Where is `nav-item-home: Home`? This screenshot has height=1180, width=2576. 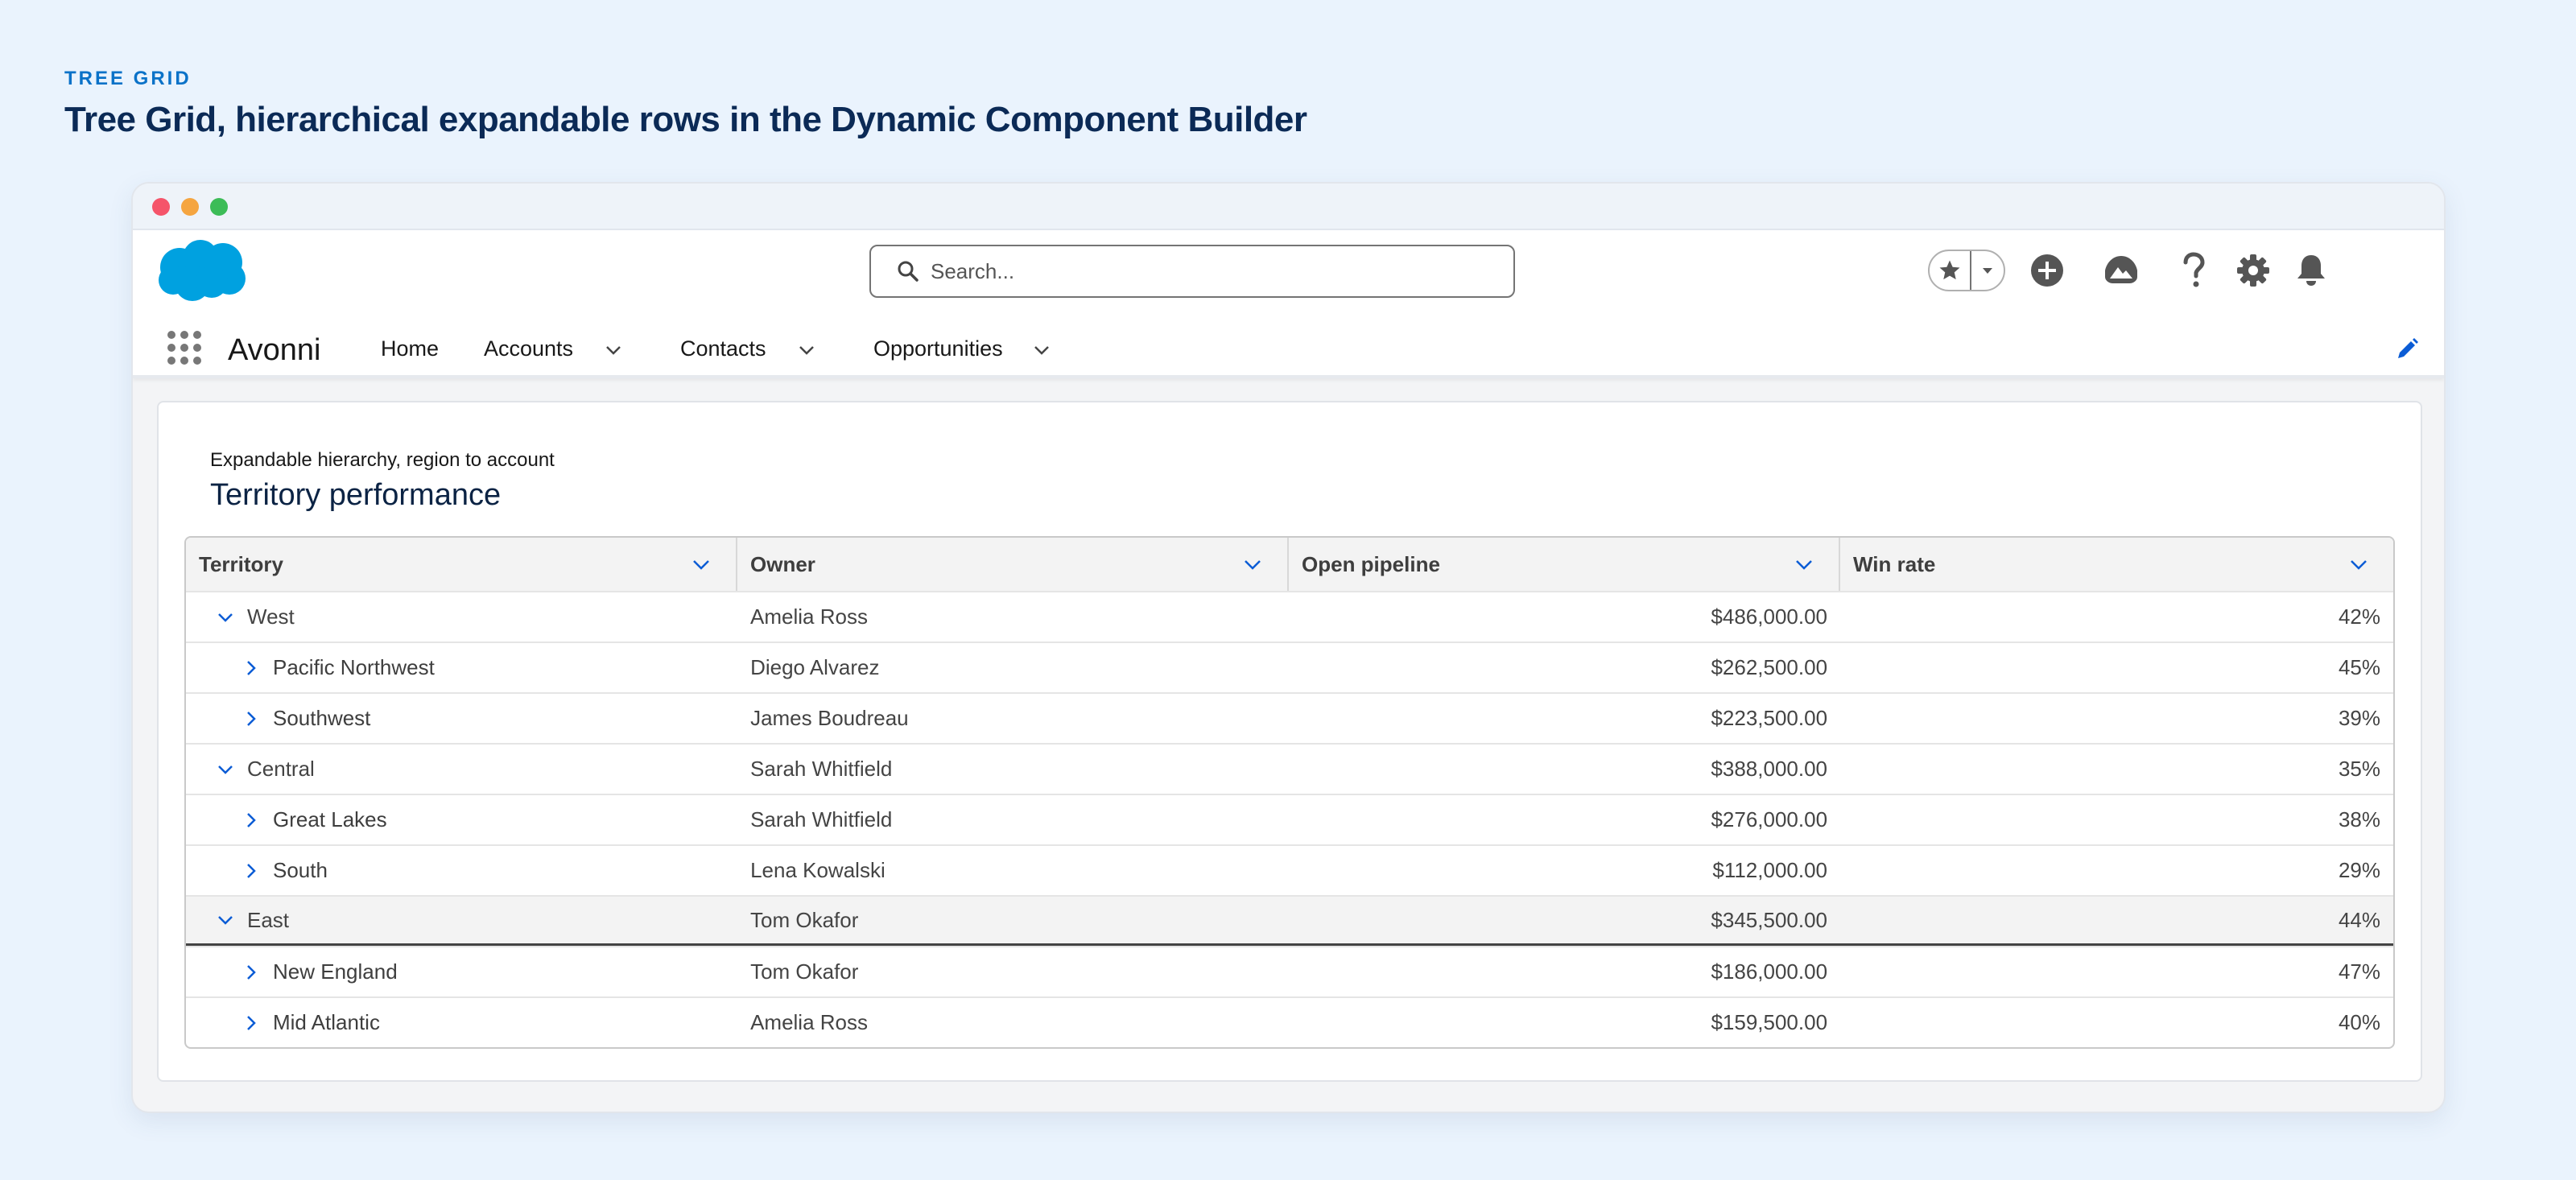
nav-item-home: Home is located at coordinates (410, 348).